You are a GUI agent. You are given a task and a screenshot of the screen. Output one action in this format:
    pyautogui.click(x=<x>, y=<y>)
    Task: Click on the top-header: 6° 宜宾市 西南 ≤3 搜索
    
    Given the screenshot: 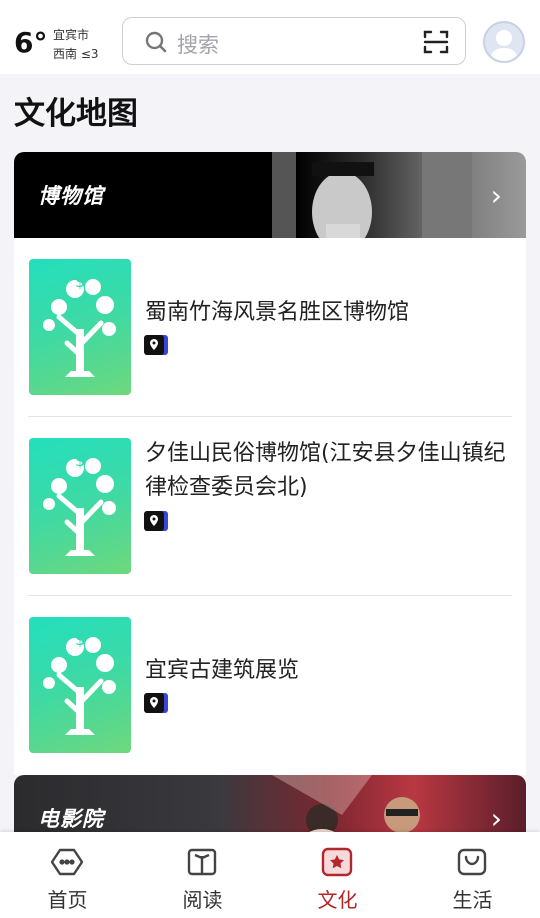 What is the action you would take?
    pyautogui.click(x=270, y=37)
    